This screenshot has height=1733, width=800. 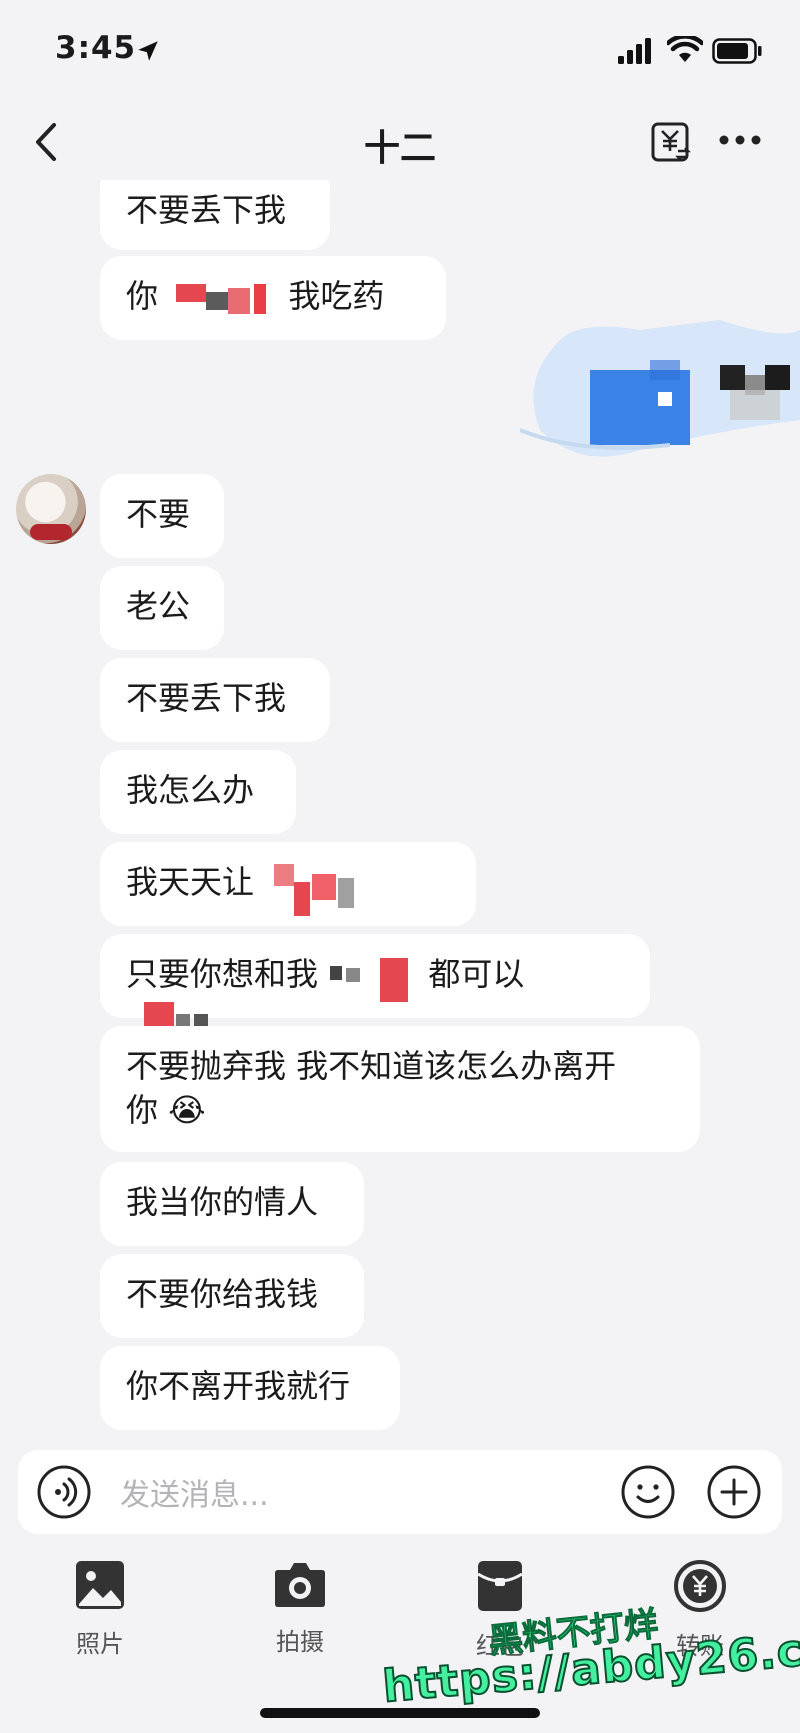 I want to click on message-bubble: 不要你给我钱, so click(x=232, y=1296).